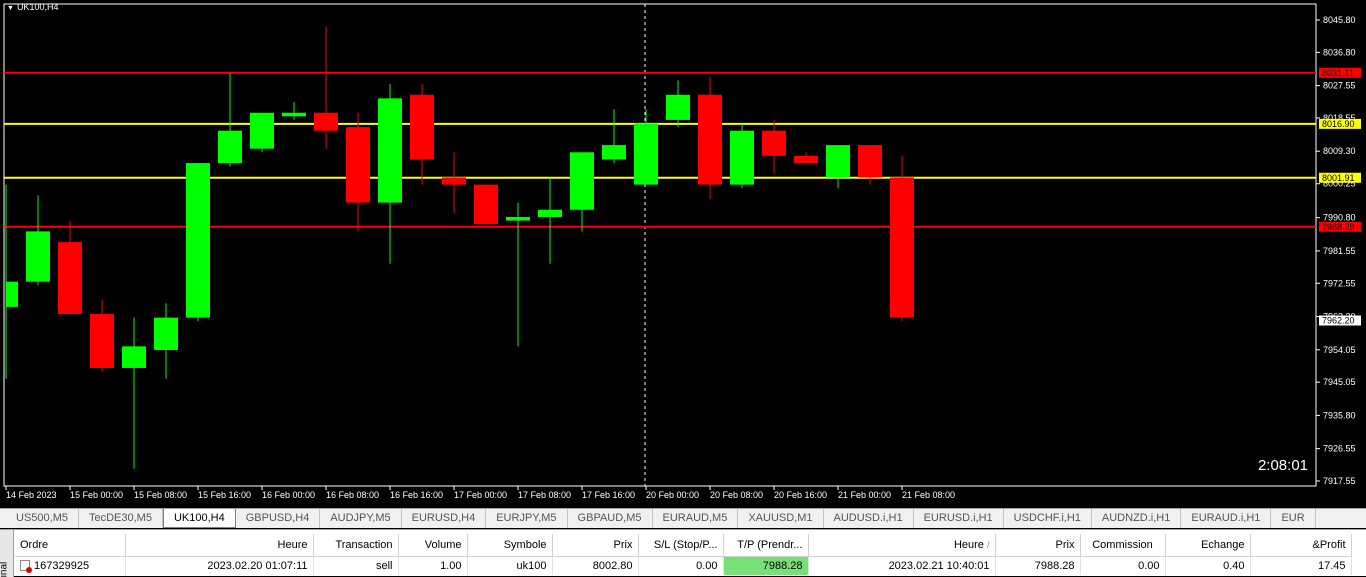 Image resolution: width=1366 pixels, height=577 pixels. Describe the element at coordinates (1339, 20) in the screenshot. I see `price-tick-label: 8045.80` at that location.